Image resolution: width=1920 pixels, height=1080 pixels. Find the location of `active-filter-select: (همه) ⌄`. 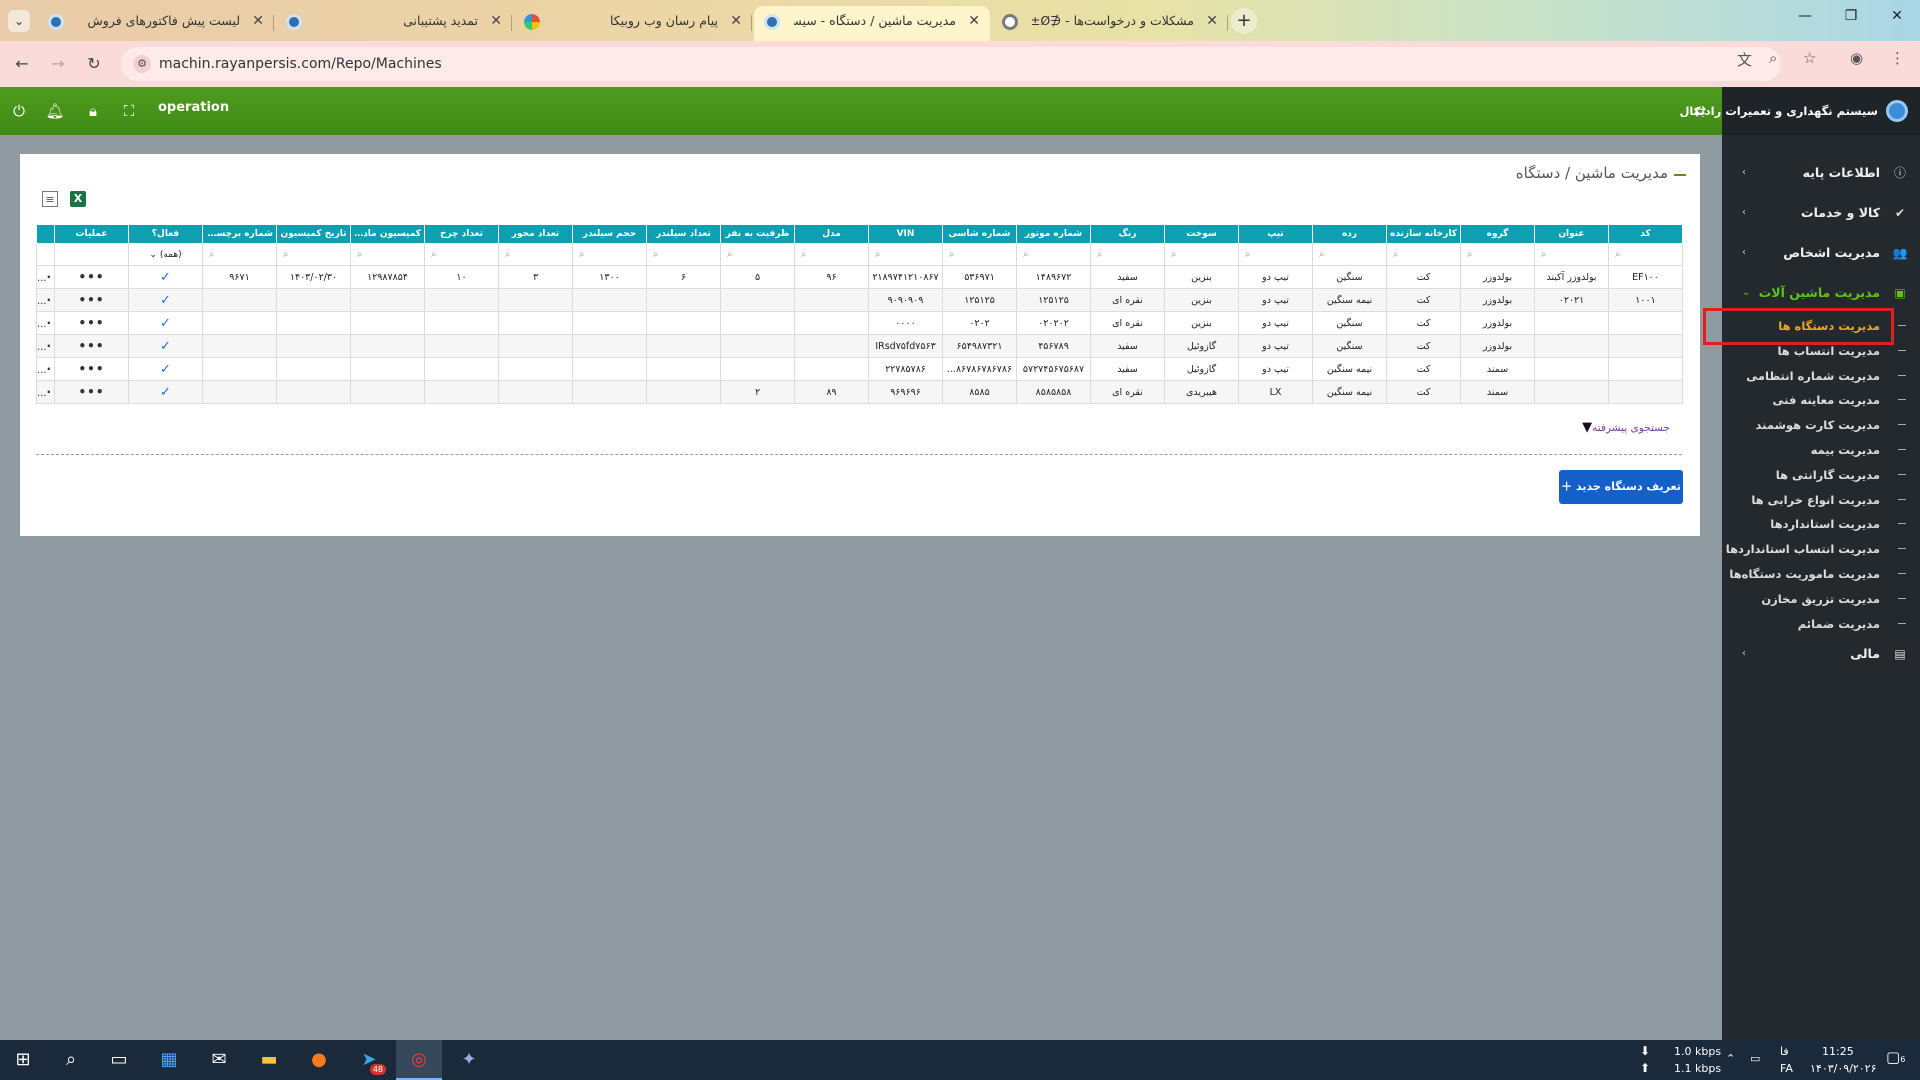

active-filter-select: (همه) ⌄ is located at coordinates (165, 254).